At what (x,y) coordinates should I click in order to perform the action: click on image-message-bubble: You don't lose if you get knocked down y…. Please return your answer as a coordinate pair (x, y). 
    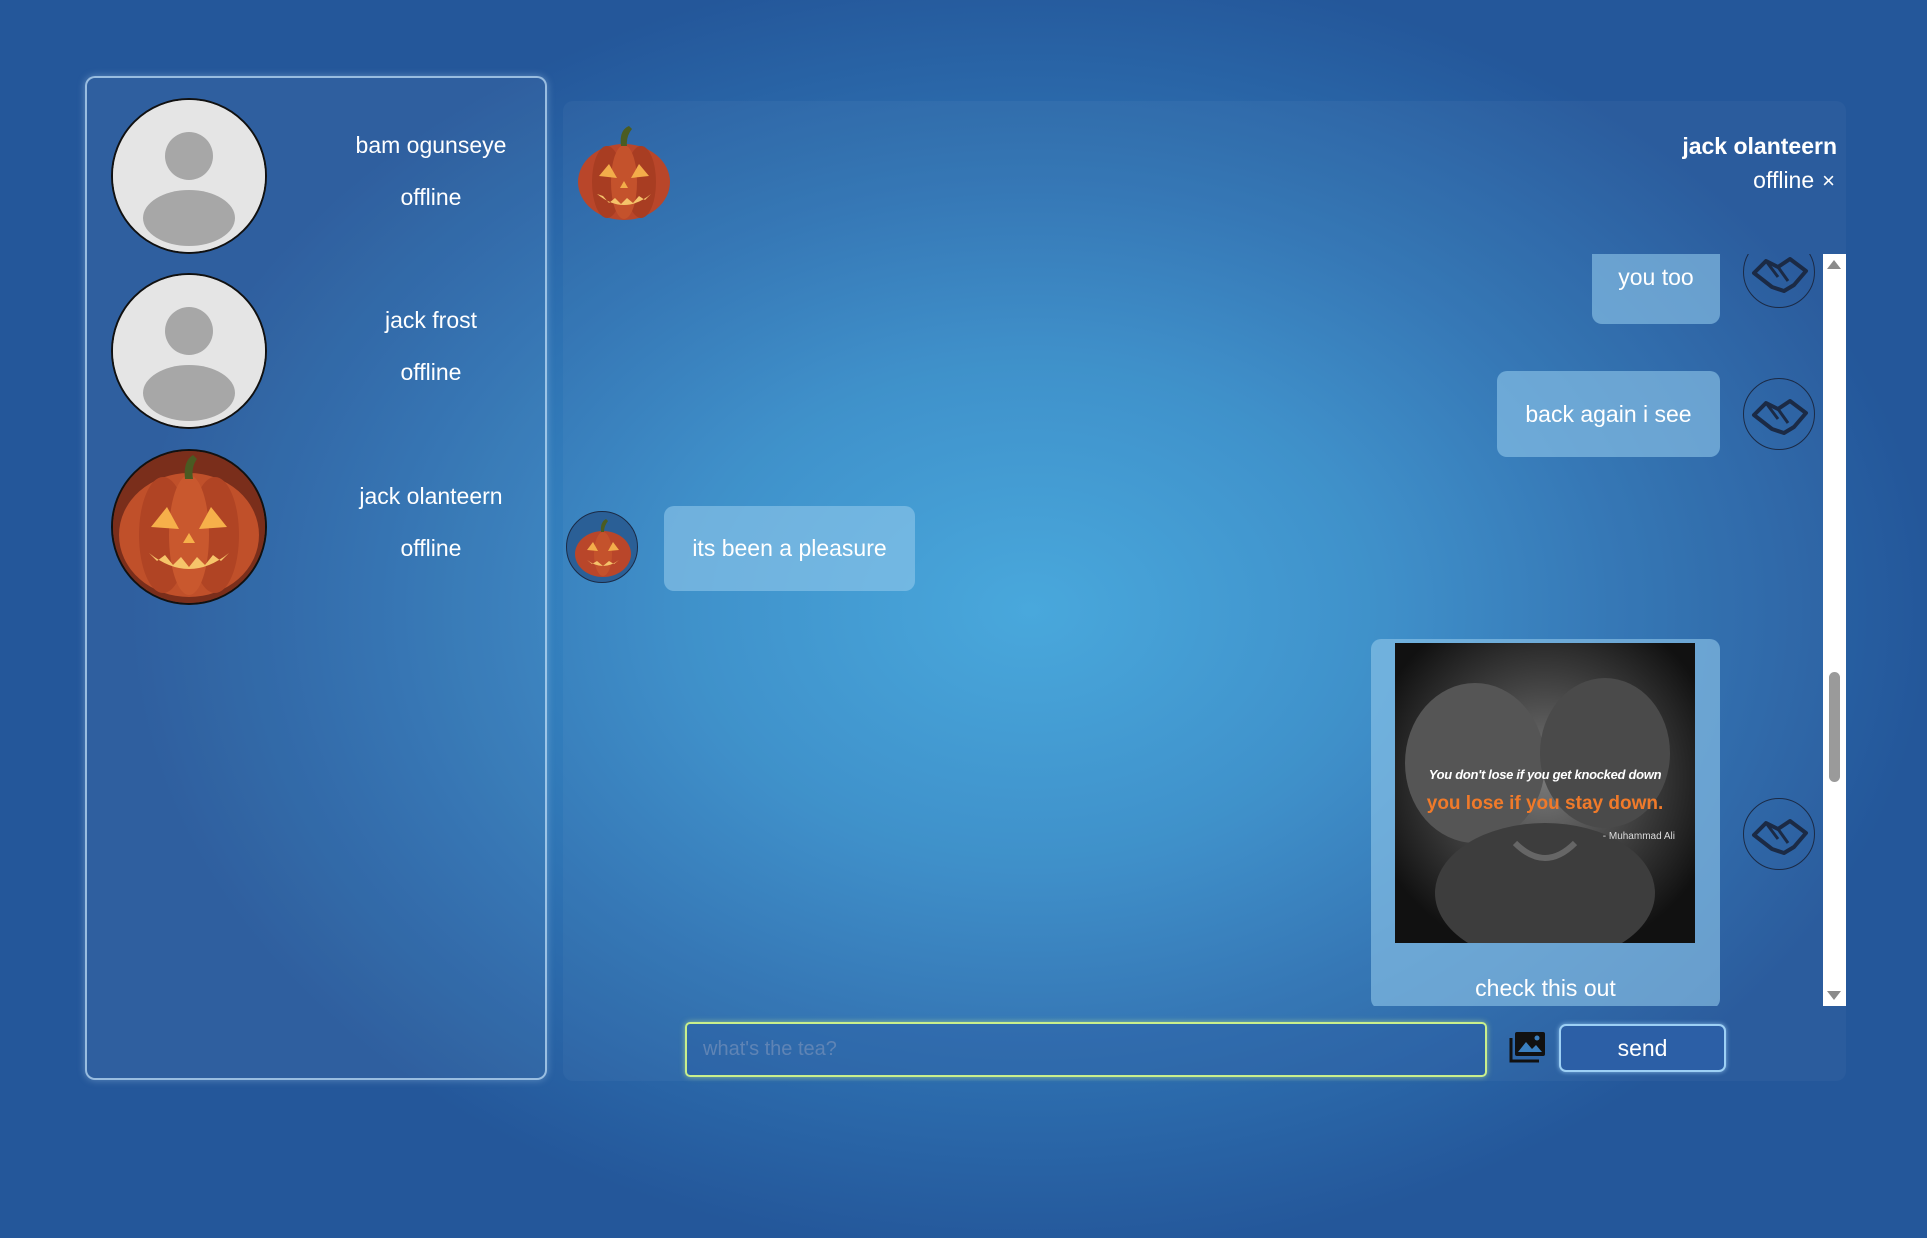
    Looking at the image, I should click on (1545, 822).